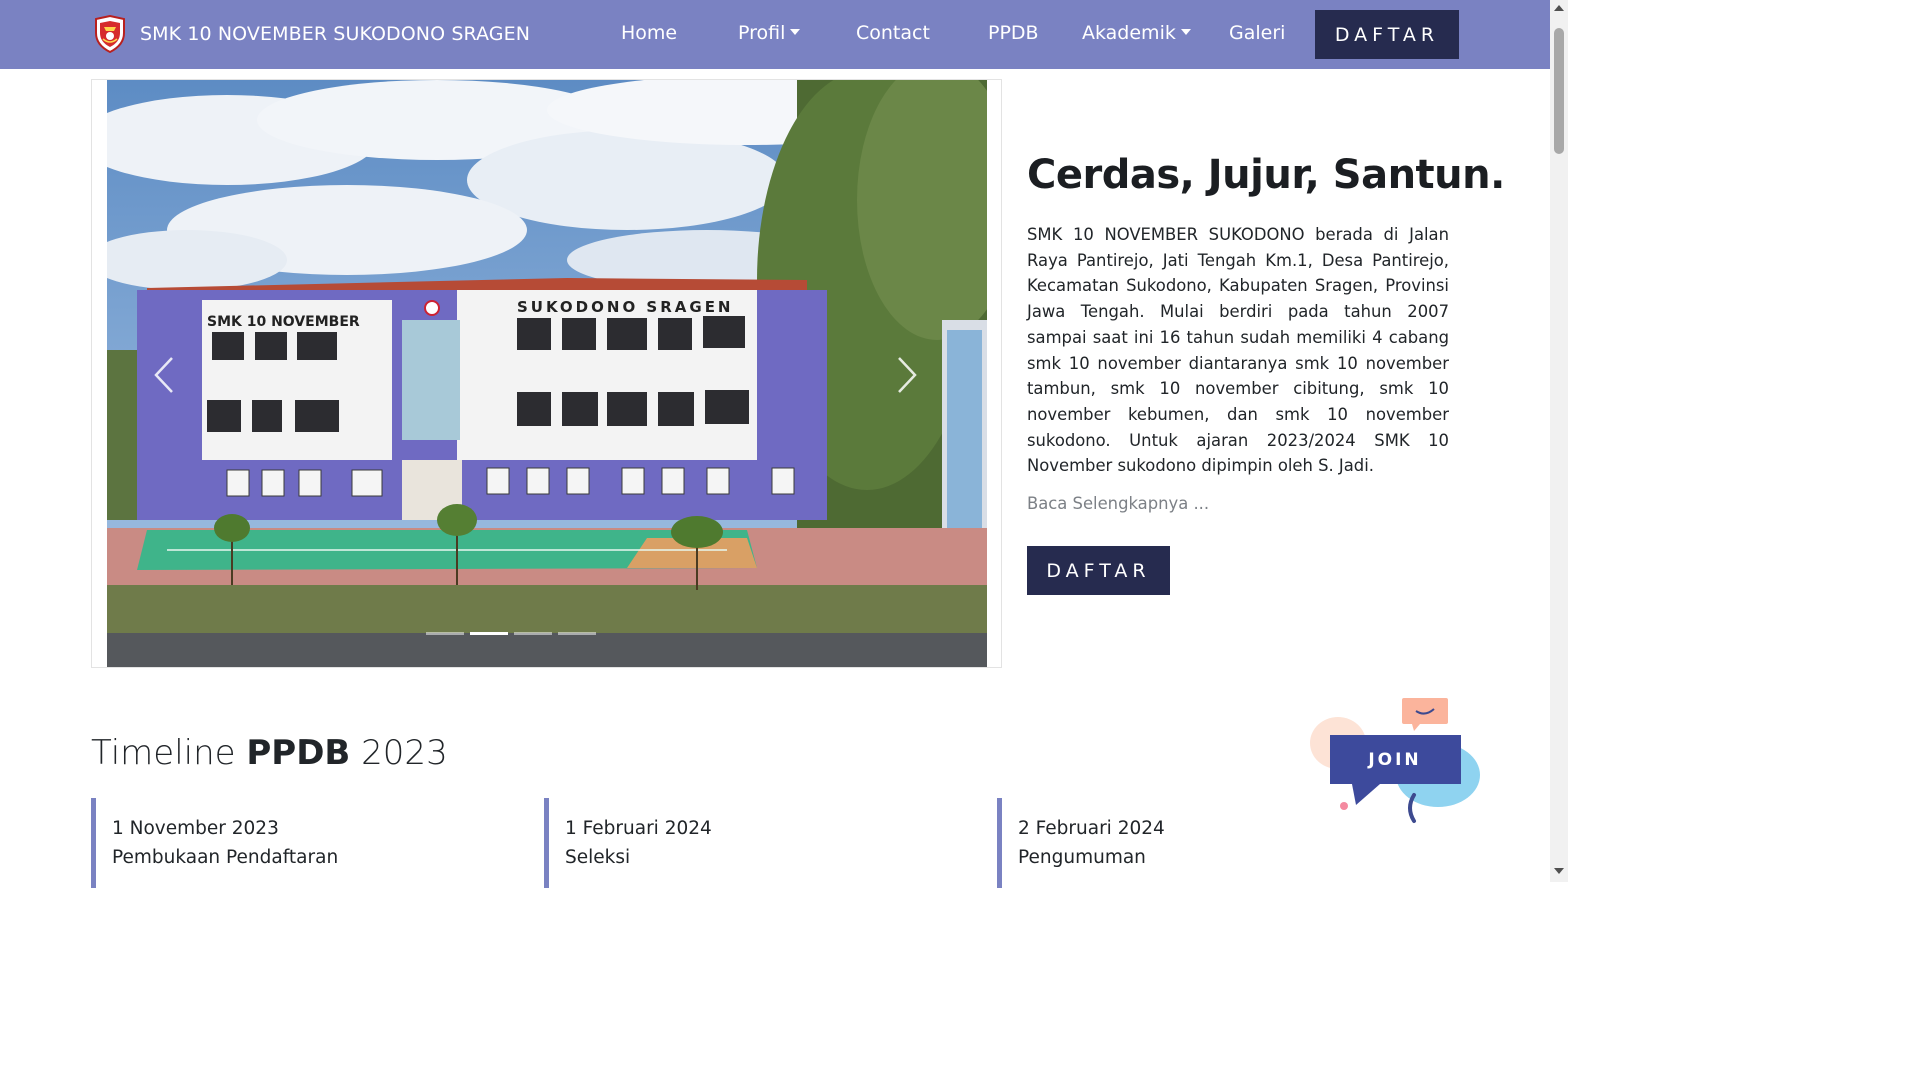 Image resolution: width=1920 pixels, height=1080 pixels. Describe the element at coordinates (283, 322) in the screenshot. I see `building-sign-left: SMK 10 NOVEMBER` at that location.